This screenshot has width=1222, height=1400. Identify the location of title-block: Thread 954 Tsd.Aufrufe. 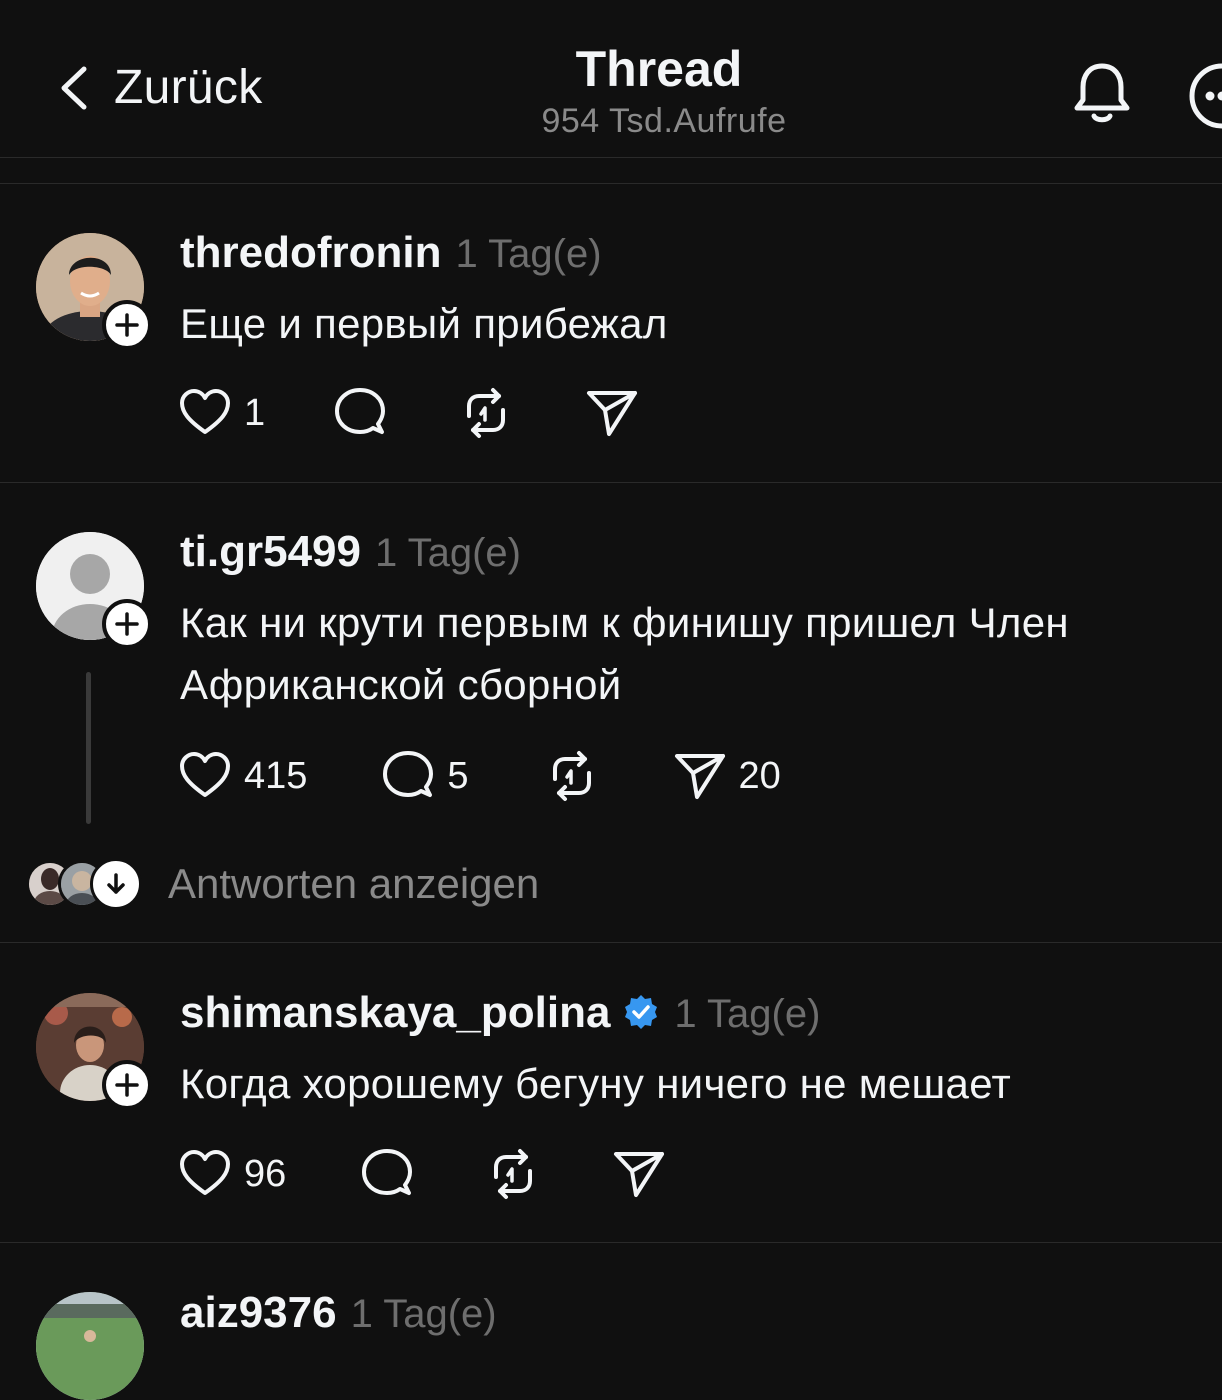
(611, 90).